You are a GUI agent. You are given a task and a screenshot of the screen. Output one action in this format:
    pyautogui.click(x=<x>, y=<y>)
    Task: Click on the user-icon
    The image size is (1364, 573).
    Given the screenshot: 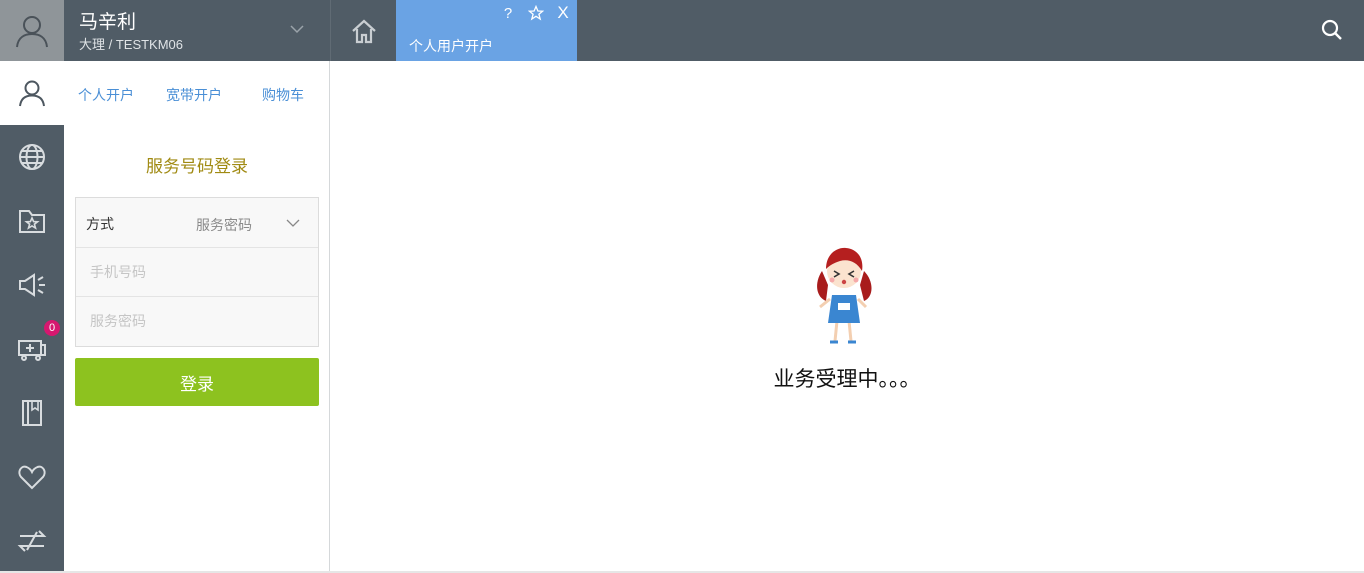 What is the action you would take?
    pyautogui.click(x=32, y=93)
    